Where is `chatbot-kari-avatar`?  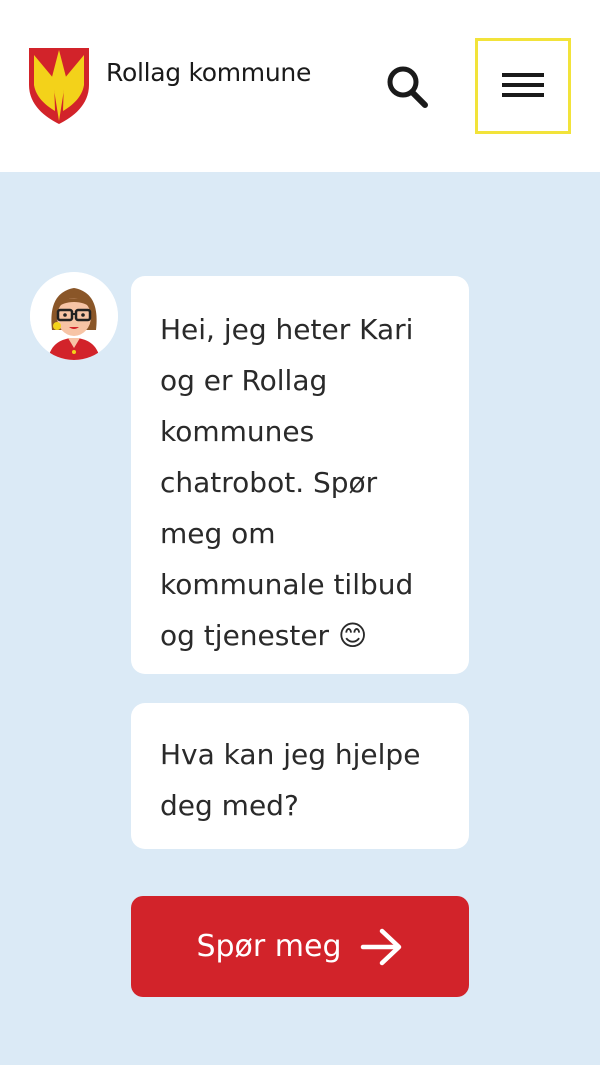
chatbot-kari-avatar is located at coordinates (74, 316).